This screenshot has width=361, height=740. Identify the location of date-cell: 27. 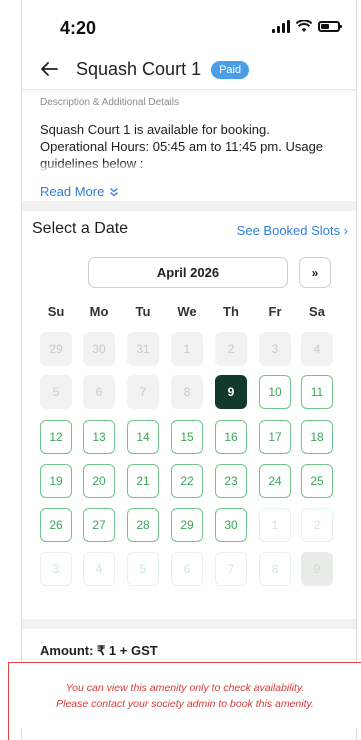
(99, 525).